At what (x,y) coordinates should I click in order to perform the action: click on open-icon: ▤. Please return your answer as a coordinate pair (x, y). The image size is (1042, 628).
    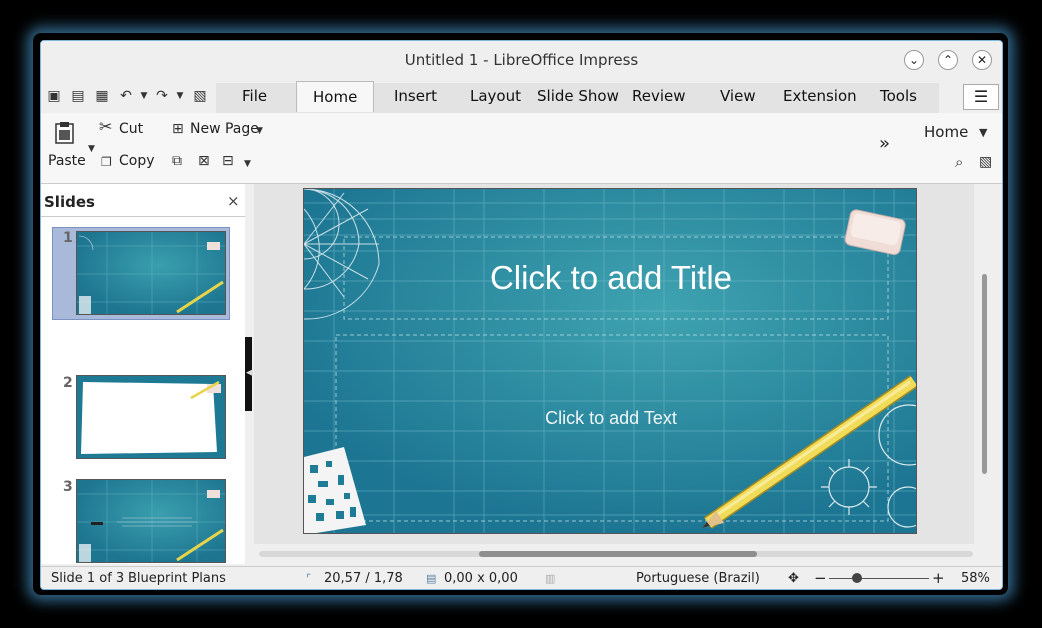
    Looking at the image, I should click on (78, 96).